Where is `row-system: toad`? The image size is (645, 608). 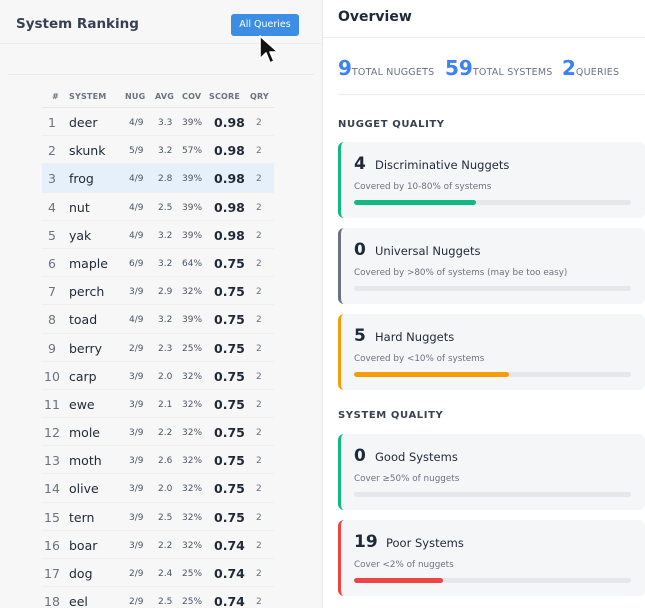 row-system: toad is located at coordinates (83, 320).